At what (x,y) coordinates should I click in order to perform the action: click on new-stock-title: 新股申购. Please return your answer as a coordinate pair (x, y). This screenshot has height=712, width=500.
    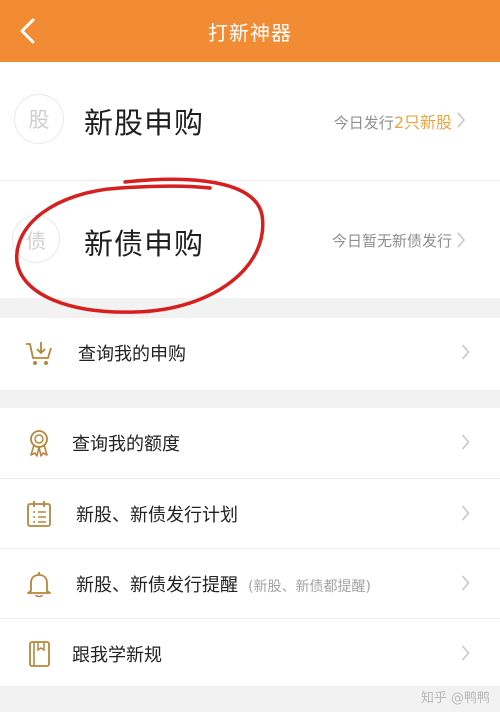
    Looking at the image, I should click on (144, 123).